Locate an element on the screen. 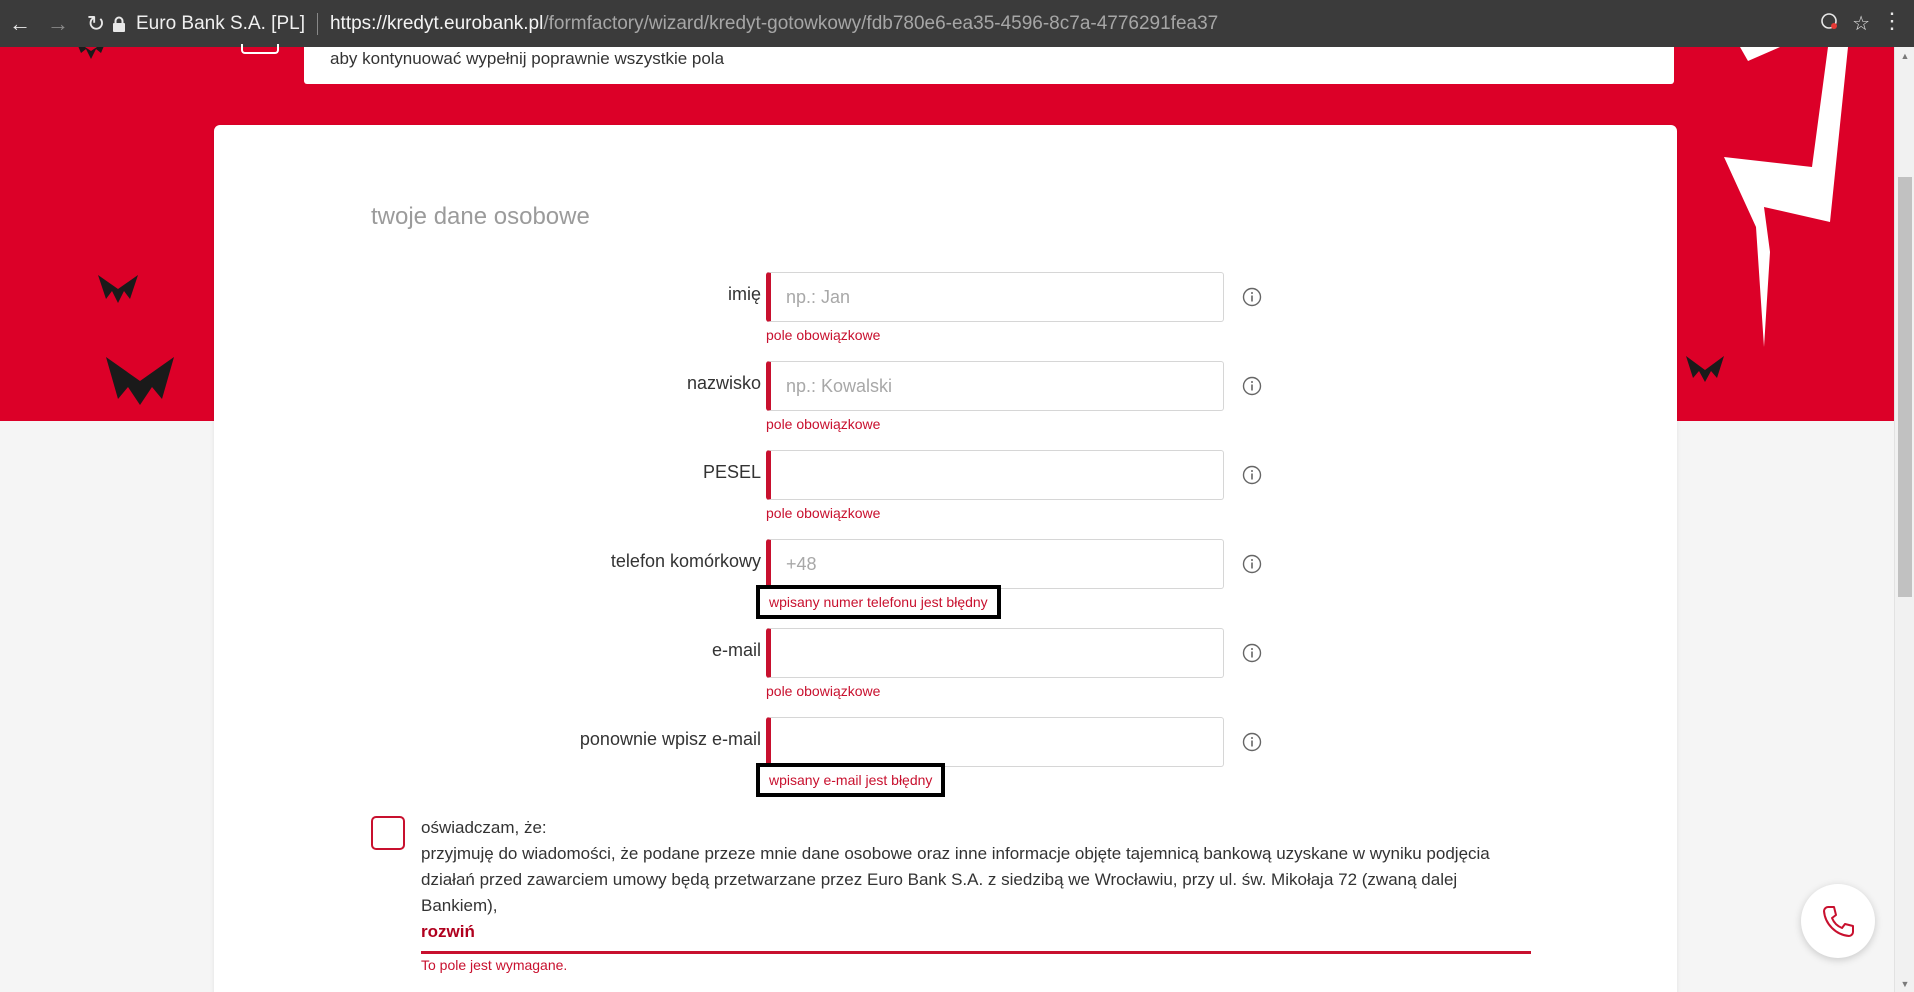 The height and width of the screenshot is (992, 1914). phone-input is located at coordinates (995, 564).